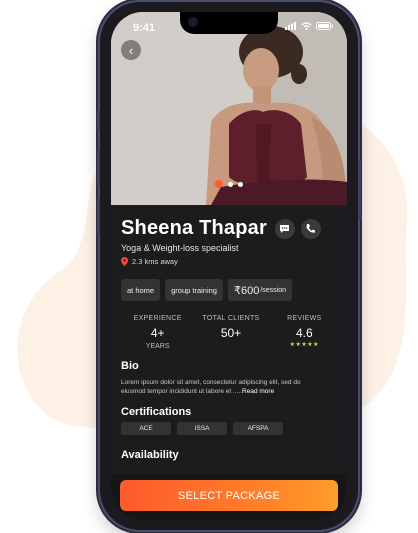  I want to click on chat-button, so click(284, 228).